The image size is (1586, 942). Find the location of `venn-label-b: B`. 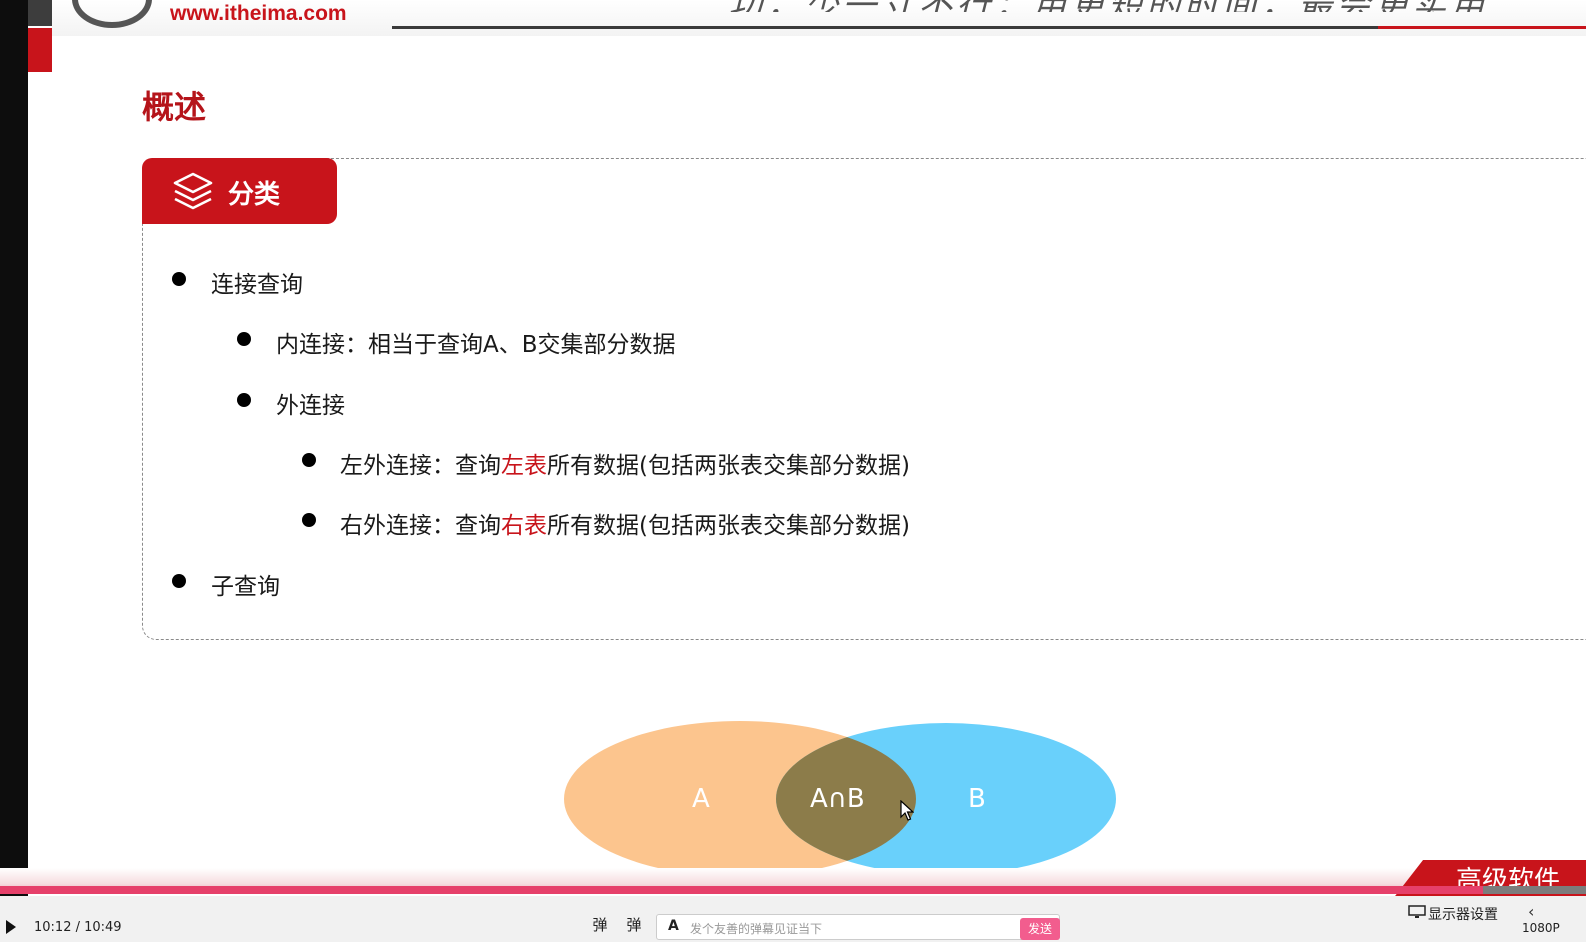

venn-label-b: B is located at coordinates (977, 799).